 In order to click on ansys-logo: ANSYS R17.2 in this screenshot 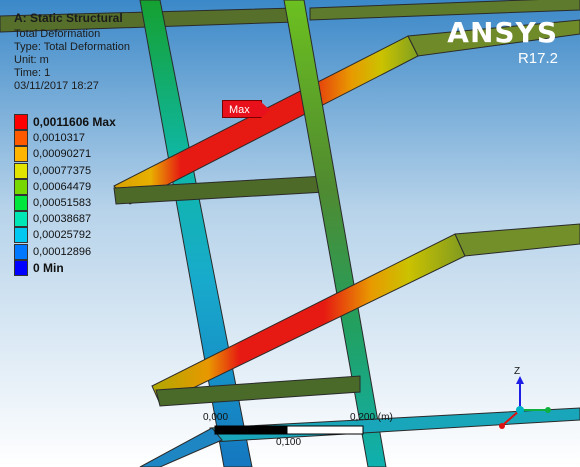, I will do `click(502, 43)`.